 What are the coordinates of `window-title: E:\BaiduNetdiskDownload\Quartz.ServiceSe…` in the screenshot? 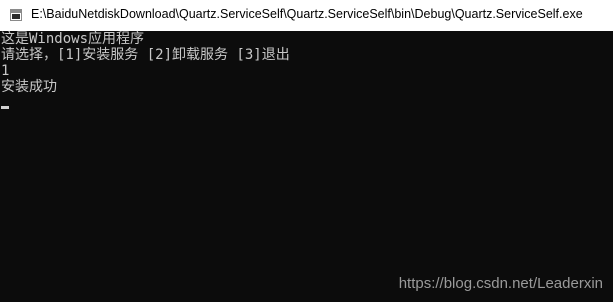 It's located at (307, 14).